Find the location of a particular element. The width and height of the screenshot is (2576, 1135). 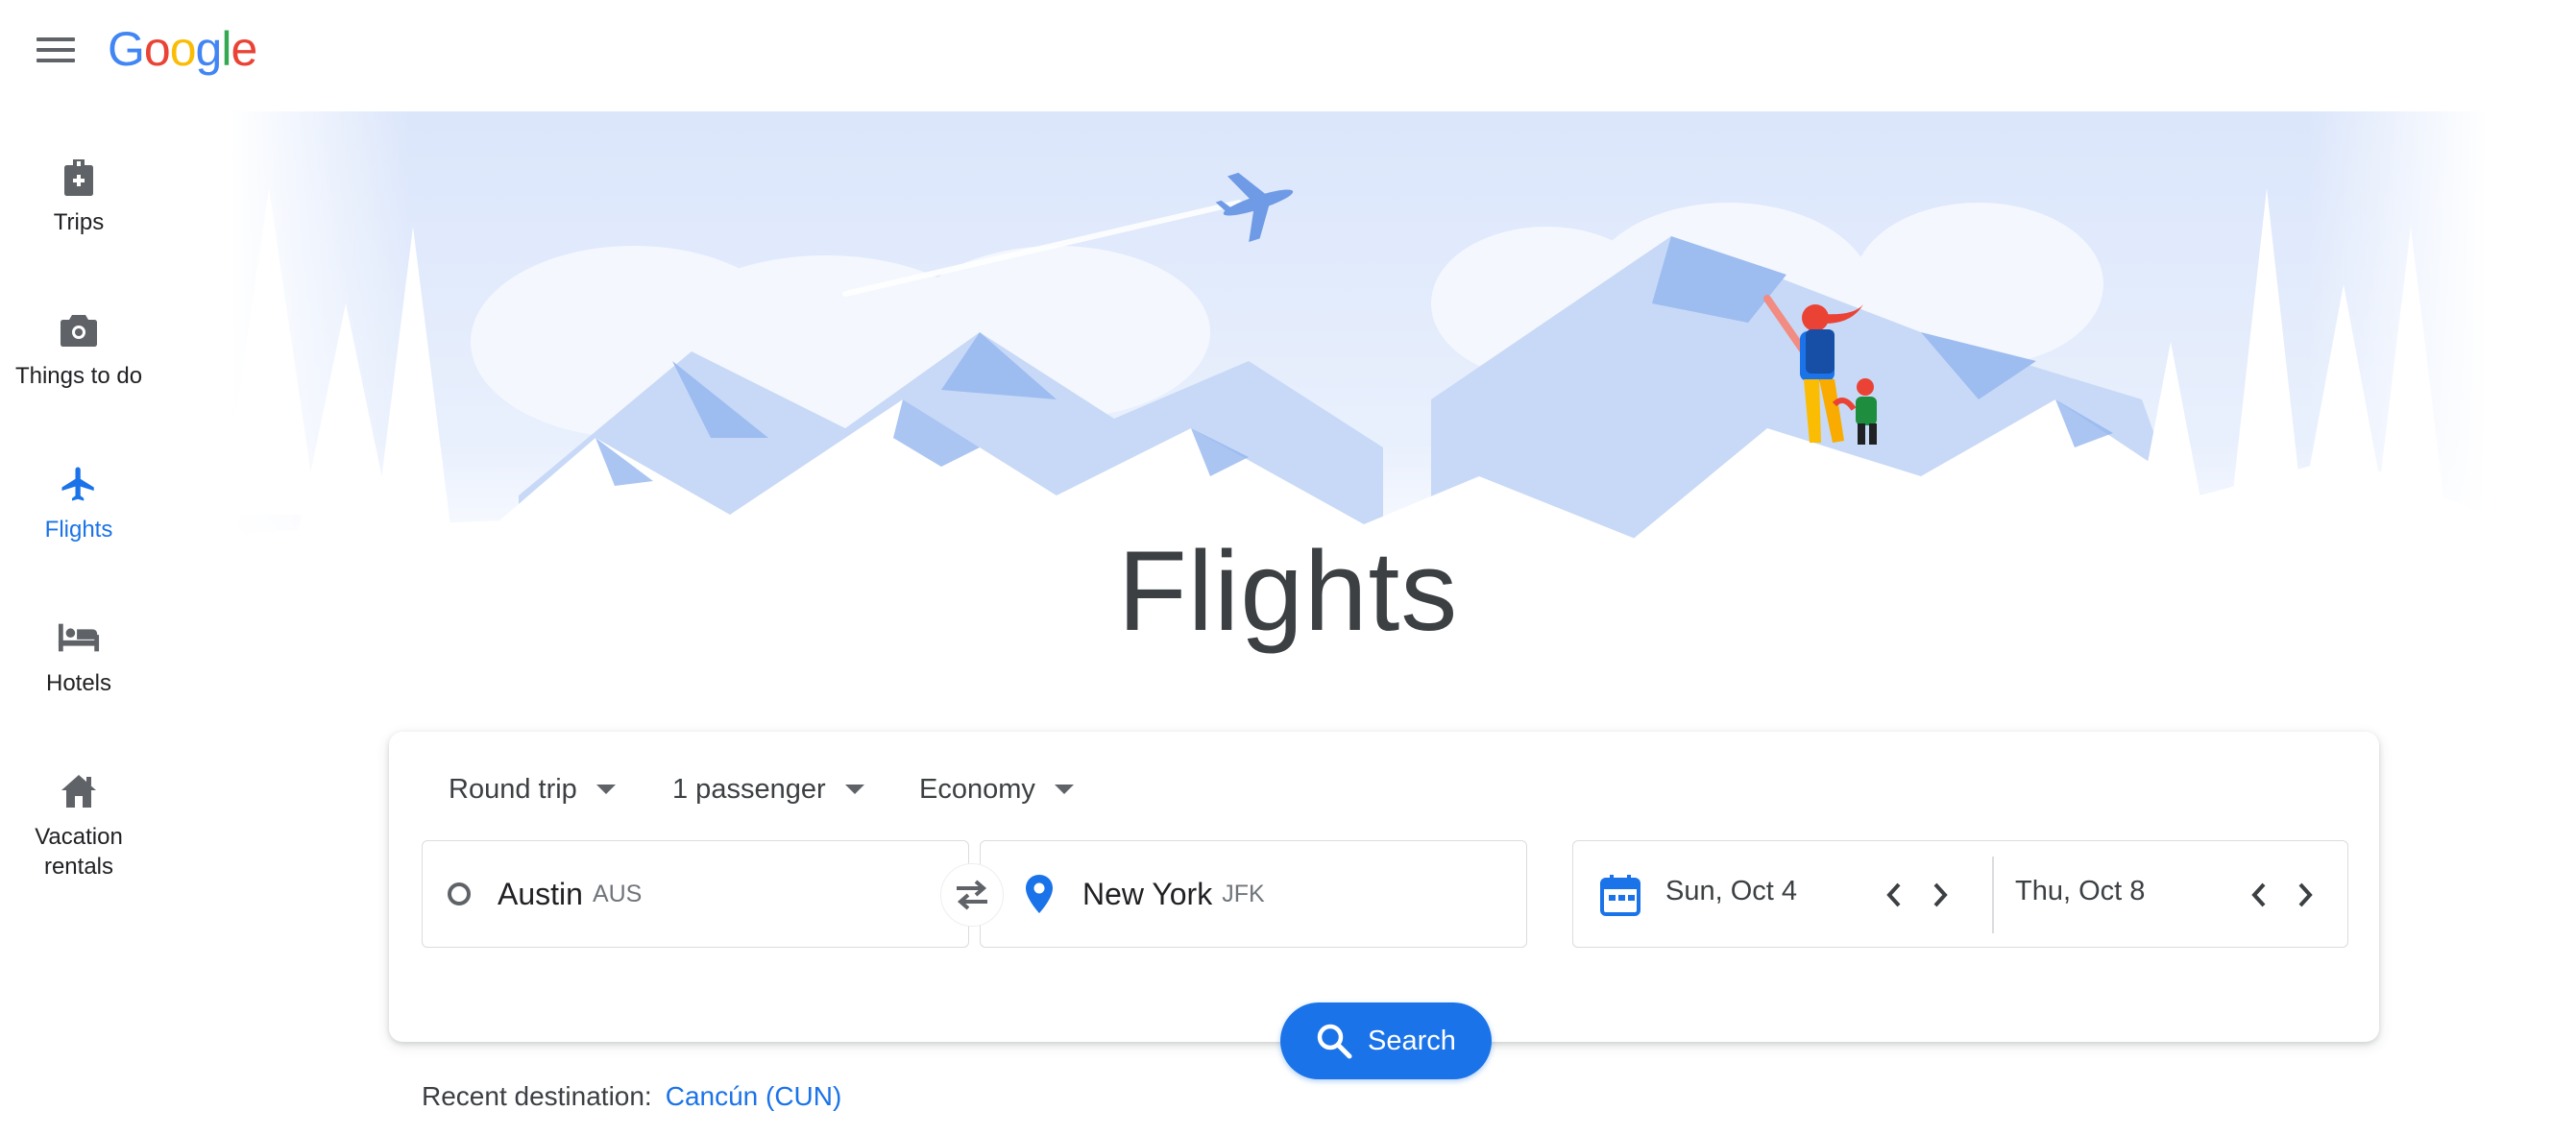

logo-letter: l is located at coordinates (226, 49).